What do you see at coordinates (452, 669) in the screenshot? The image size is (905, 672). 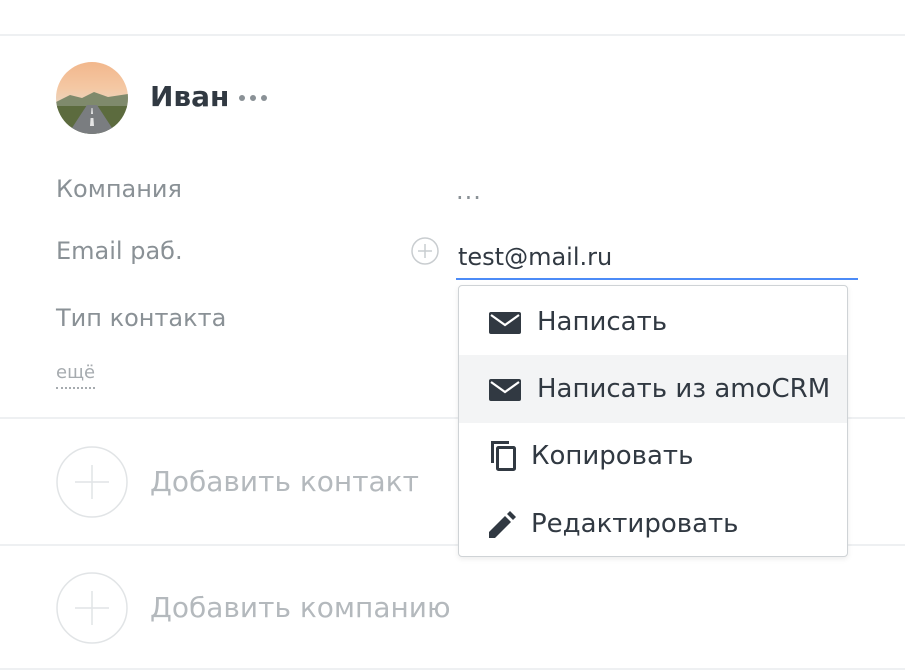 I see `bottom-divider` at bounding box center [452, 669].